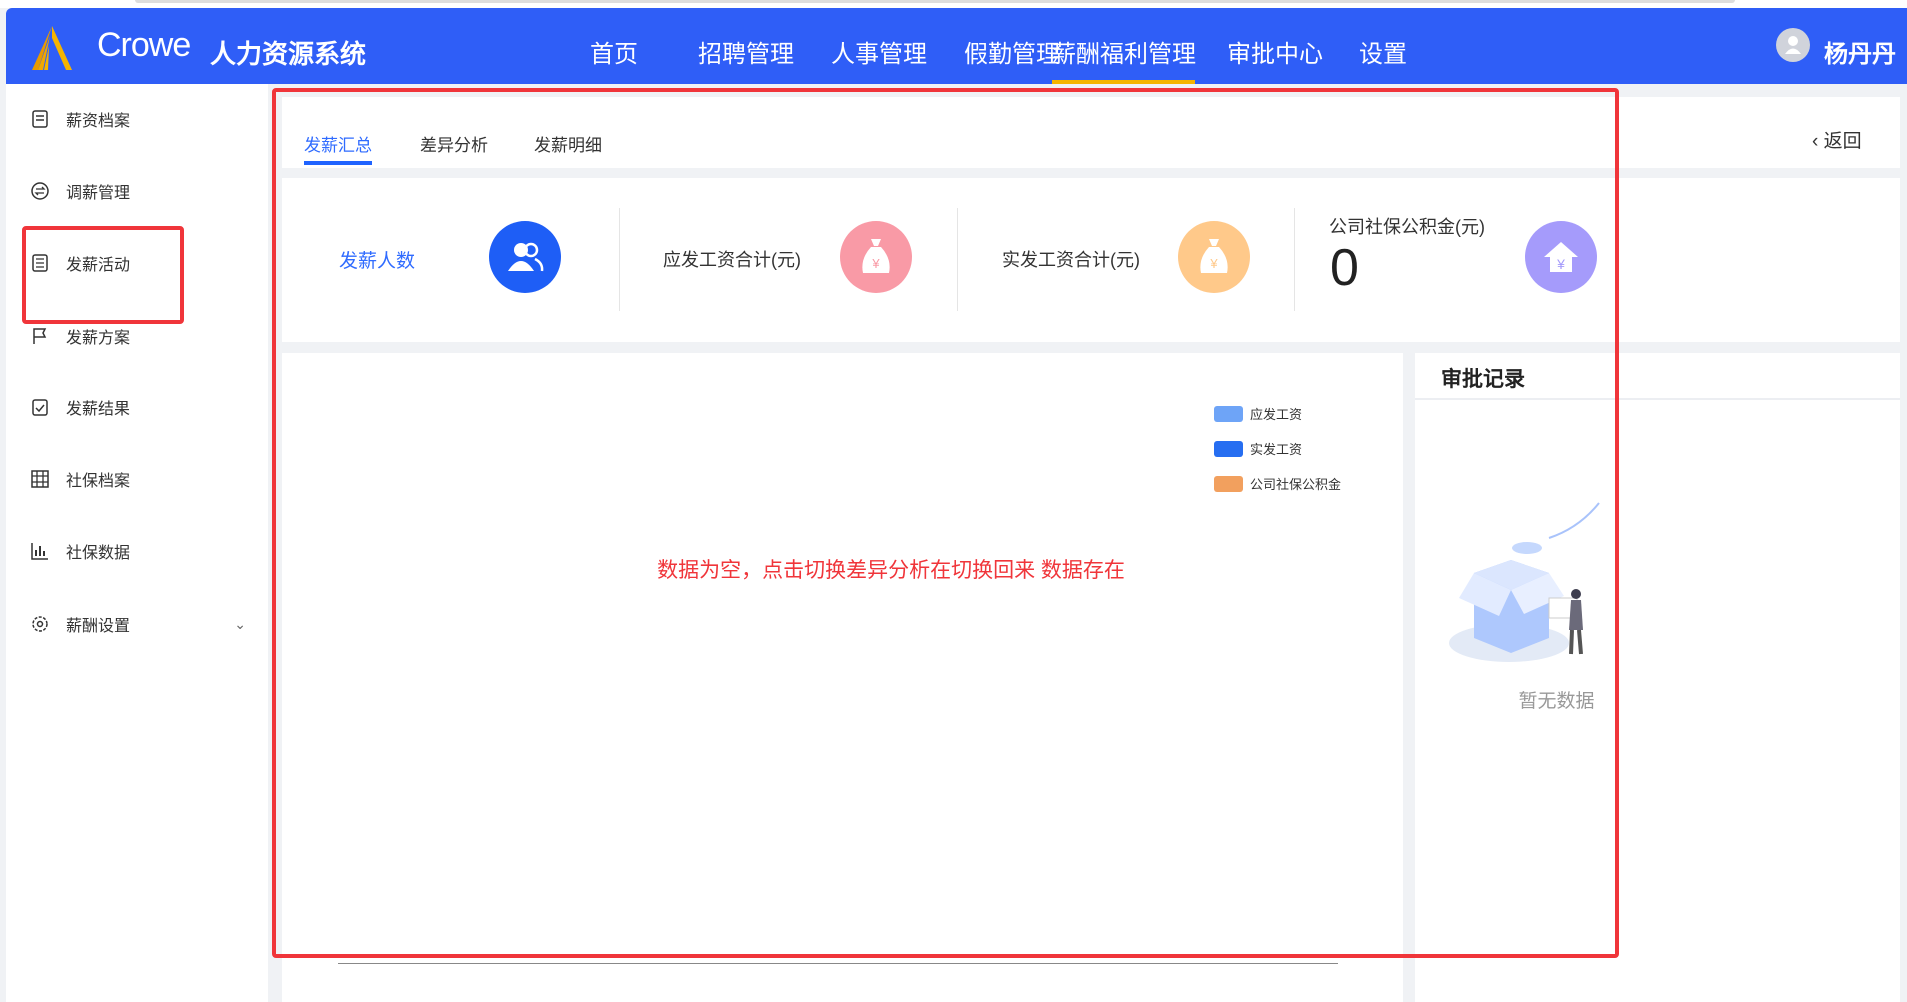 Image resolution: width=1907 pixels, height=1002 pixels. Describe the element at coordinates (1012, 51) in the screenshot. I see `nav-attendance: 假勤管理` at that location.